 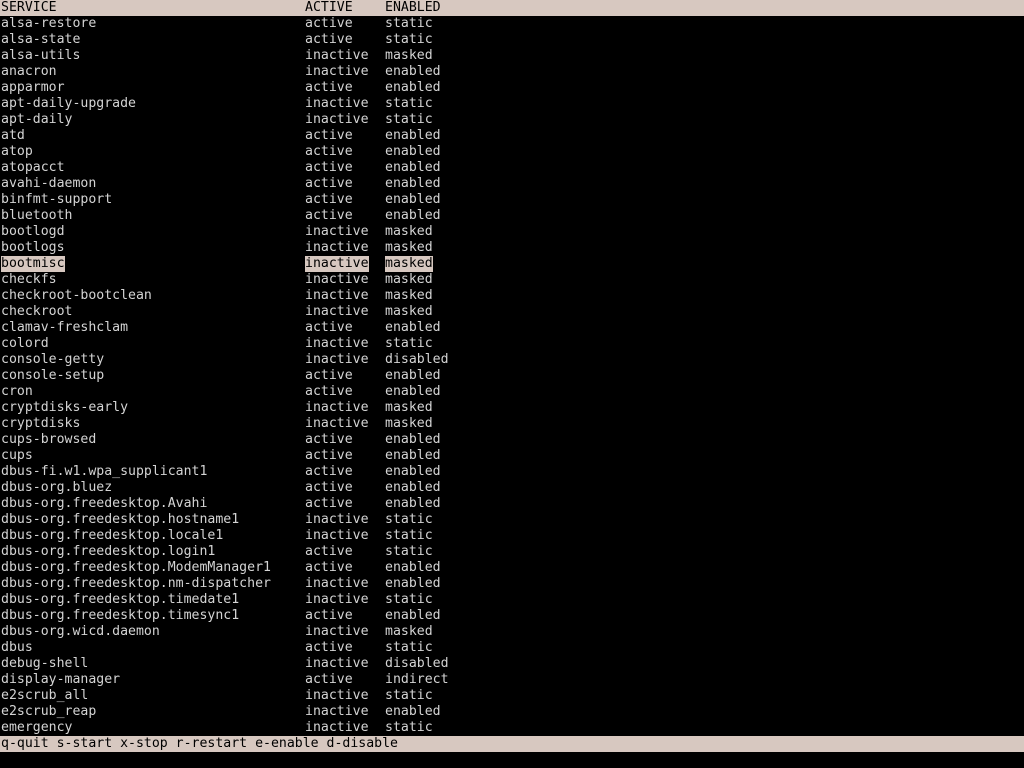 I want to click on service-row: bootlogs inactive masked, so click(x=512, y=248).